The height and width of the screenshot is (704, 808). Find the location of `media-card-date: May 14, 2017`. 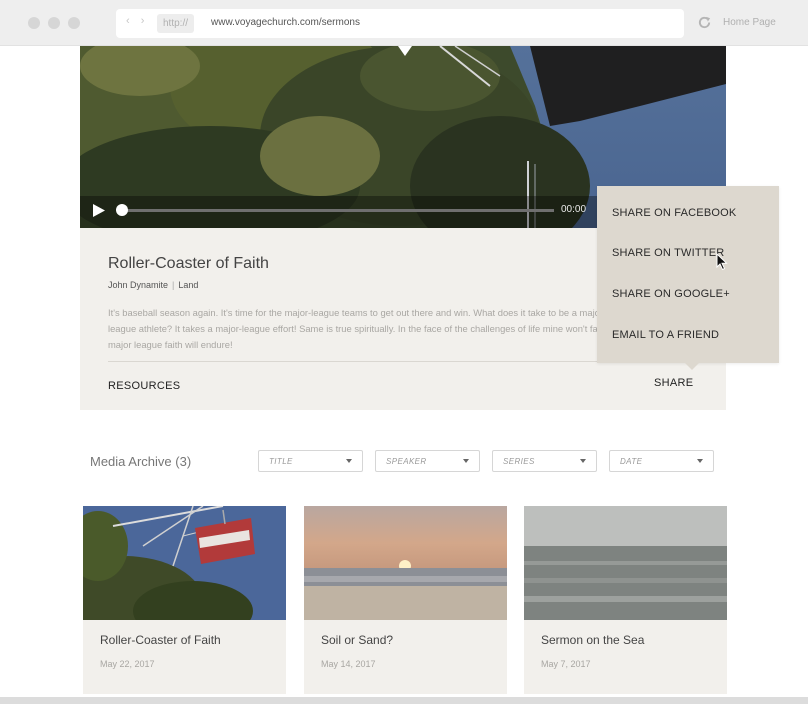

media-card-date: May 14, 2017 is located at coordinates (348, 664).